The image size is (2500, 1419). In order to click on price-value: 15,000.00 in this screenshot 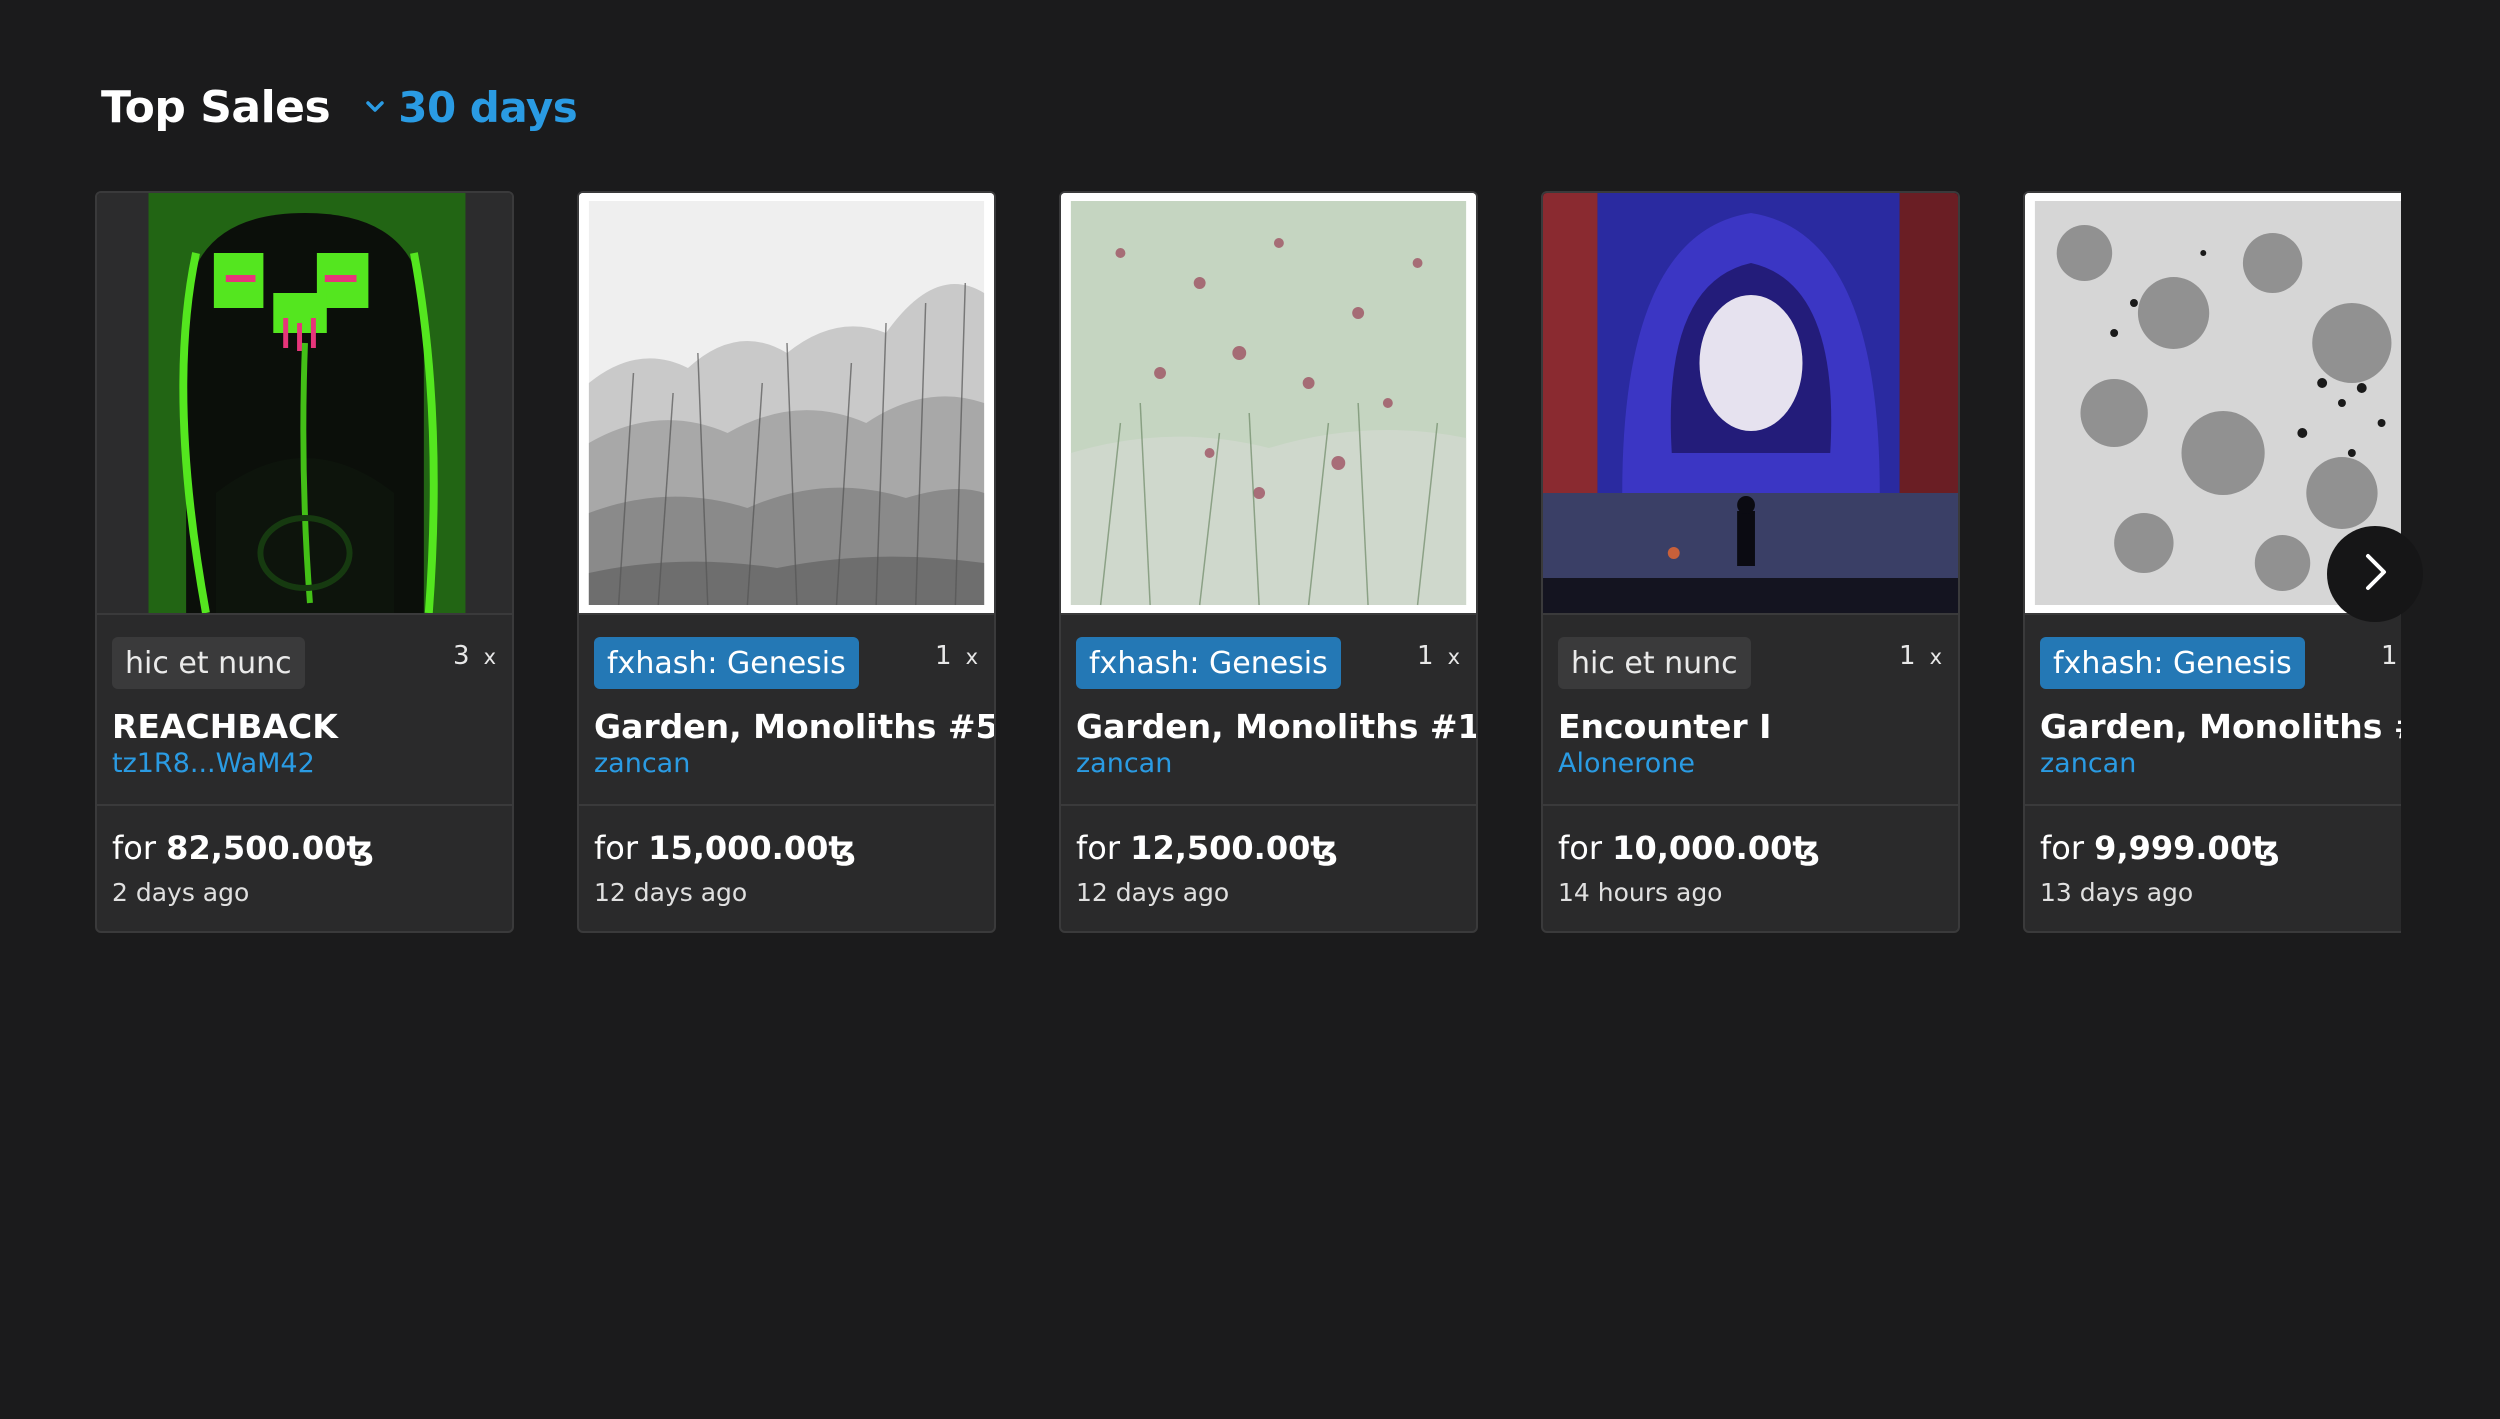, I will do `click(738, 848)`.